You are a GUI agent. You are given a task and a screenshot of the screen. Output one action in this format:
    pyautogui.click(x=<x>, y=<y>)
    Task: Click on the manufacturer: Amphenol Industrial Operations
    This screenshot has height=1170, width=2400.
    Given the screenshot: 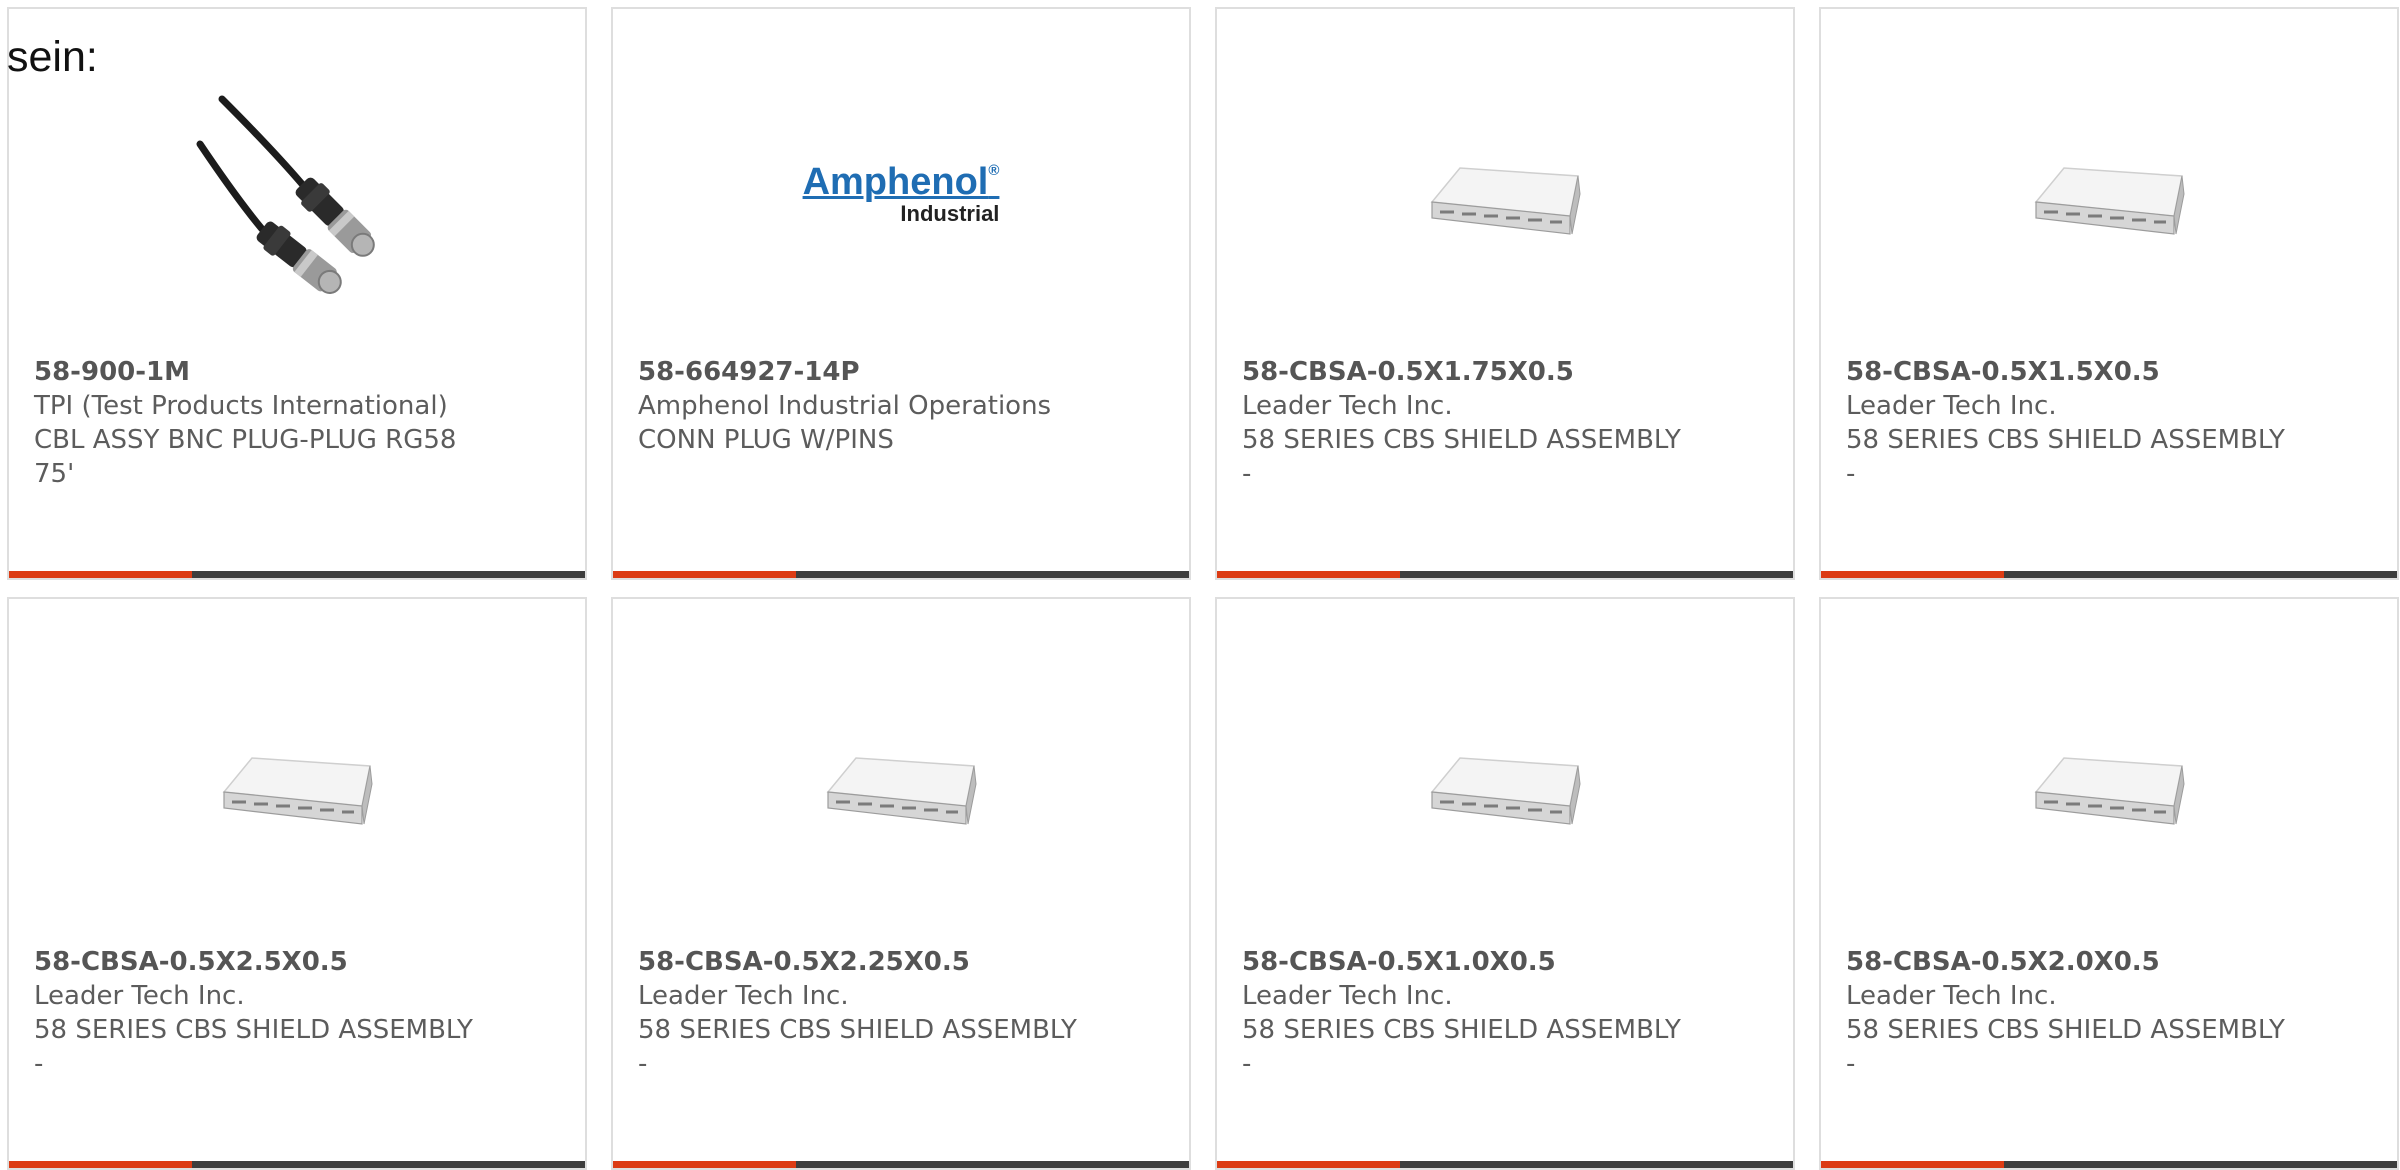 What is the action you would take?
    pyautogui.click(x=845, y=406)
    